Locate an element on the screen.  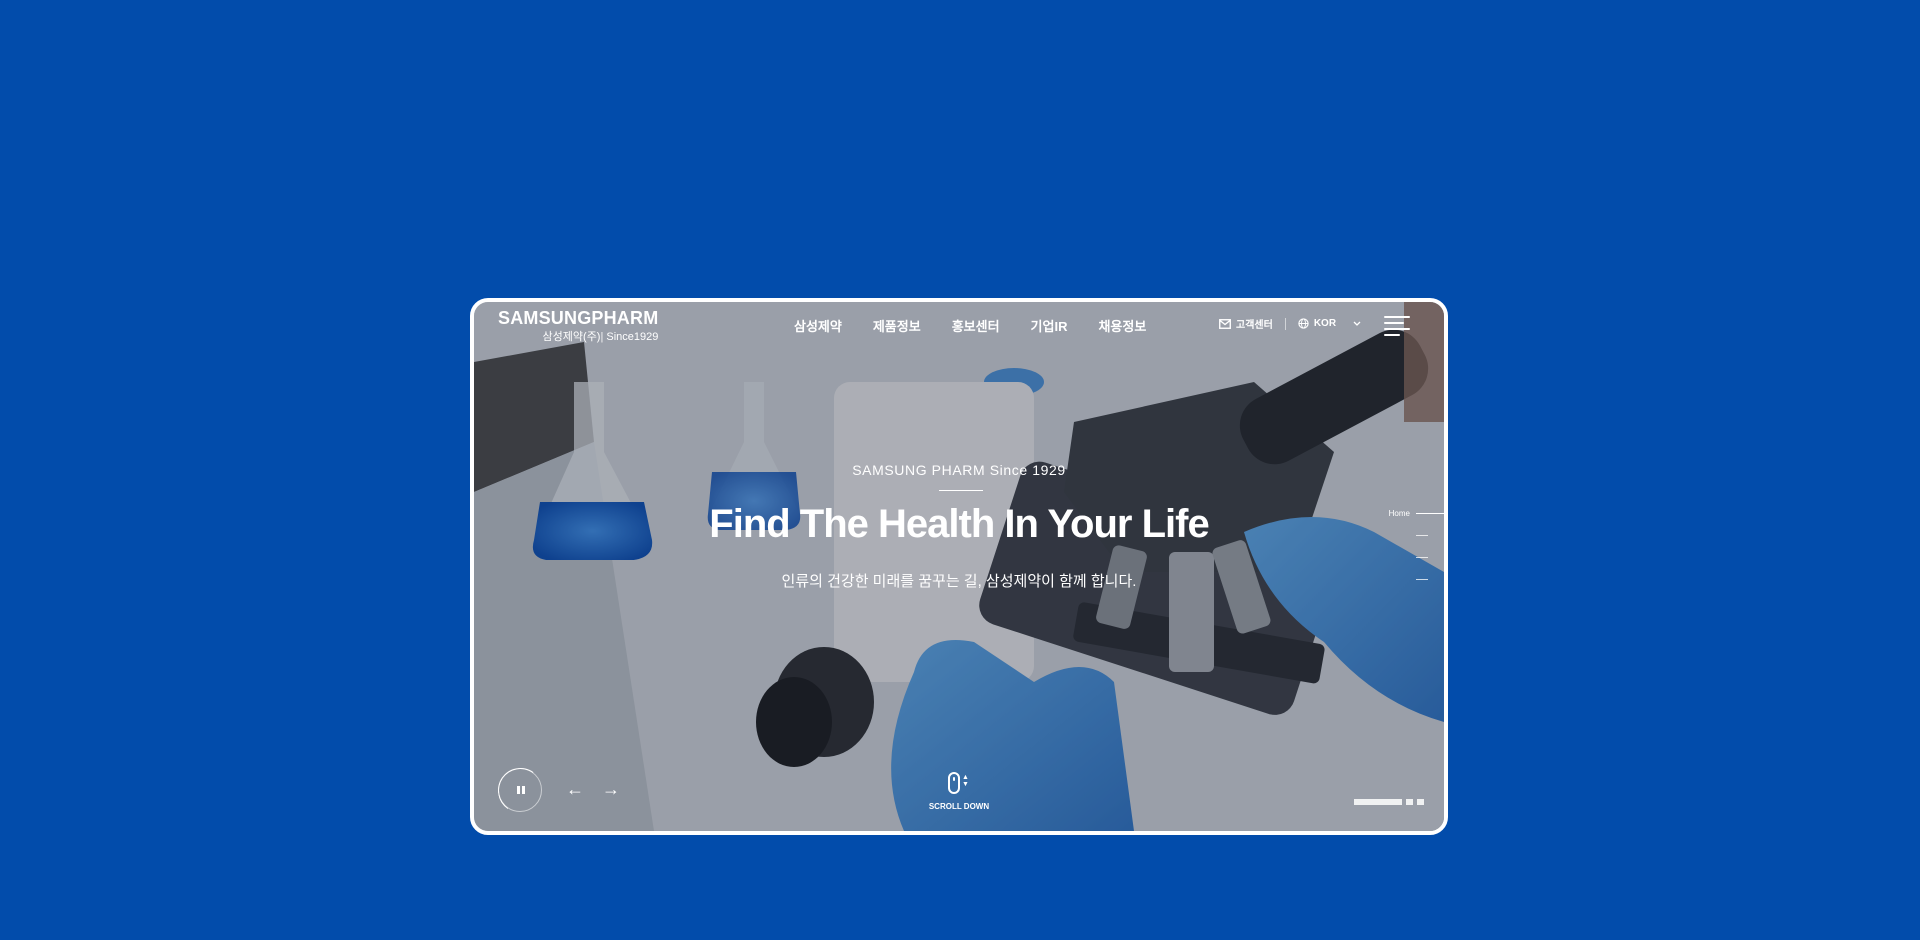
hamburger-menu-icon is located at coordinates (1397, 325).